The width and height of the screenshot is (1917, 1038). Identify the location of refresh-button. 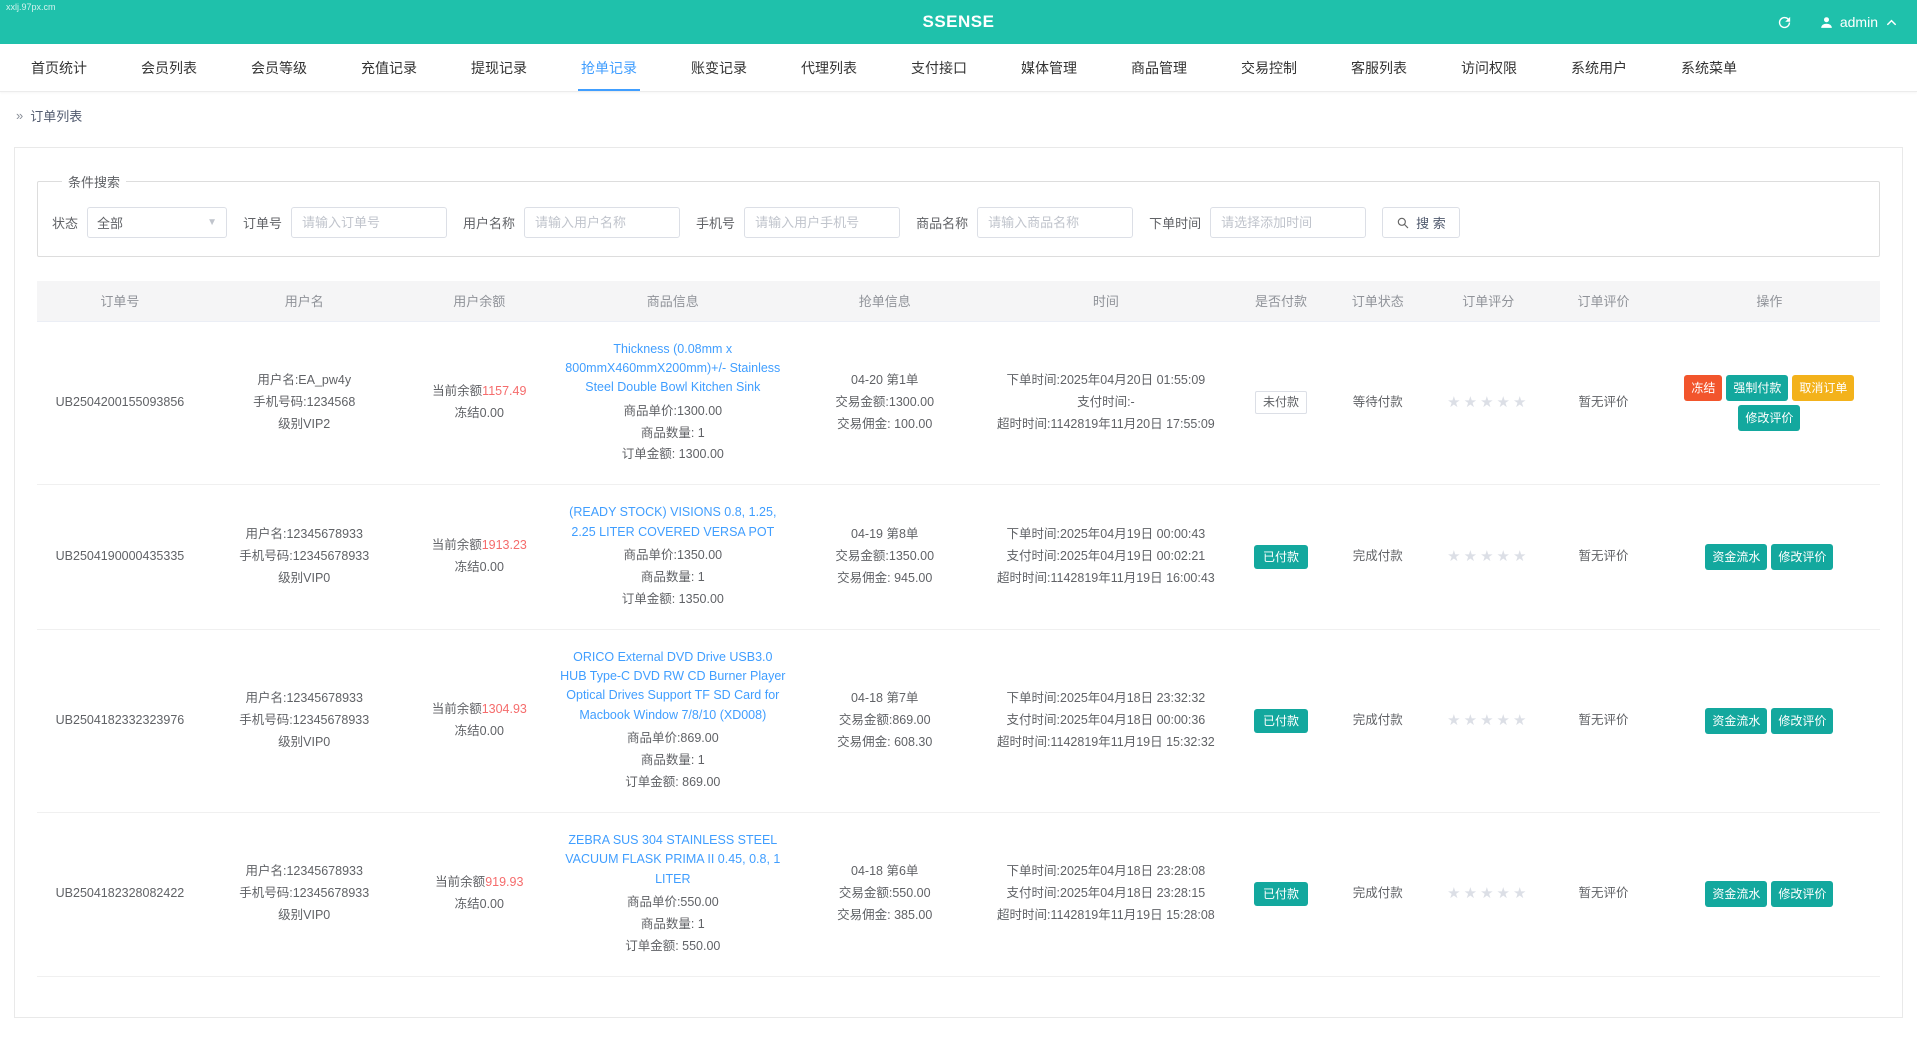
(1784, 22).